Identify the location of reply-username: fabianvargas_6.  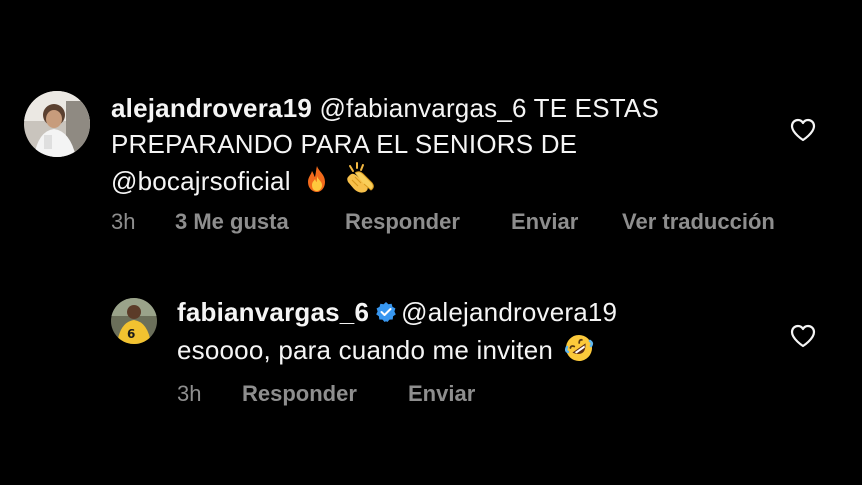
(273, 312).